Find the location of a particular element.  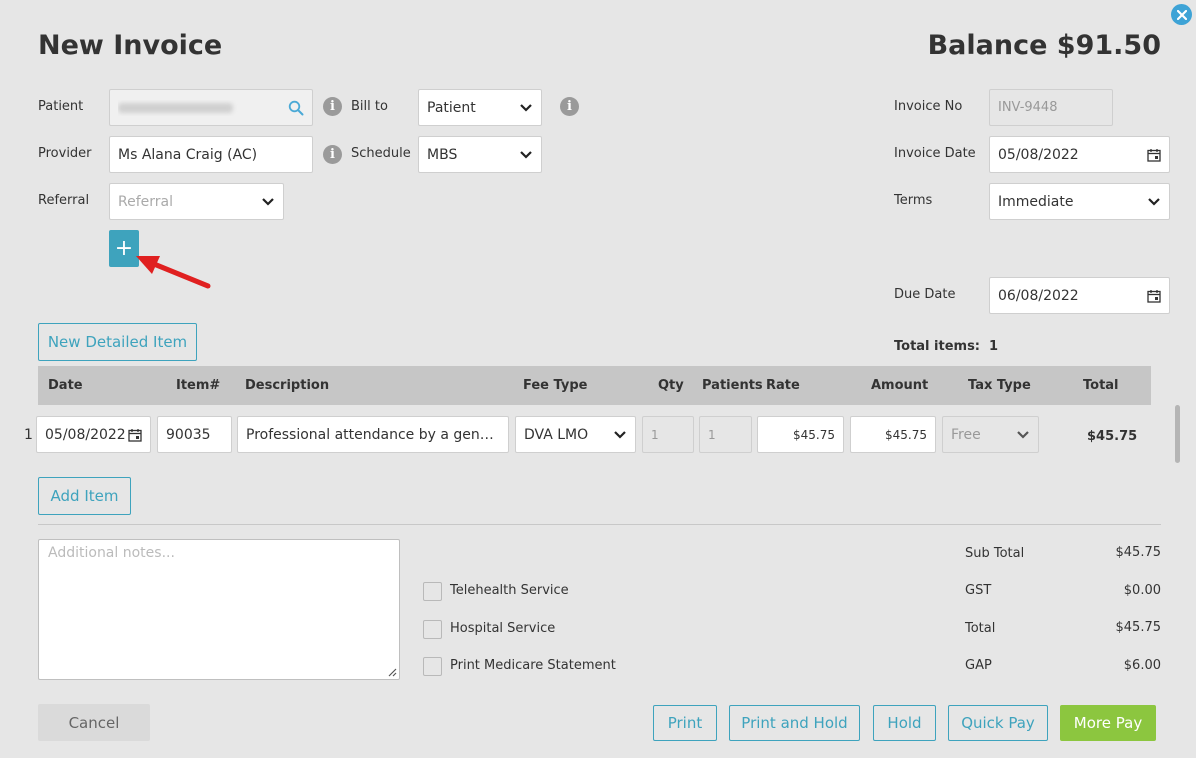

due-date-label: Due Date is located at coordinates (925, 294).